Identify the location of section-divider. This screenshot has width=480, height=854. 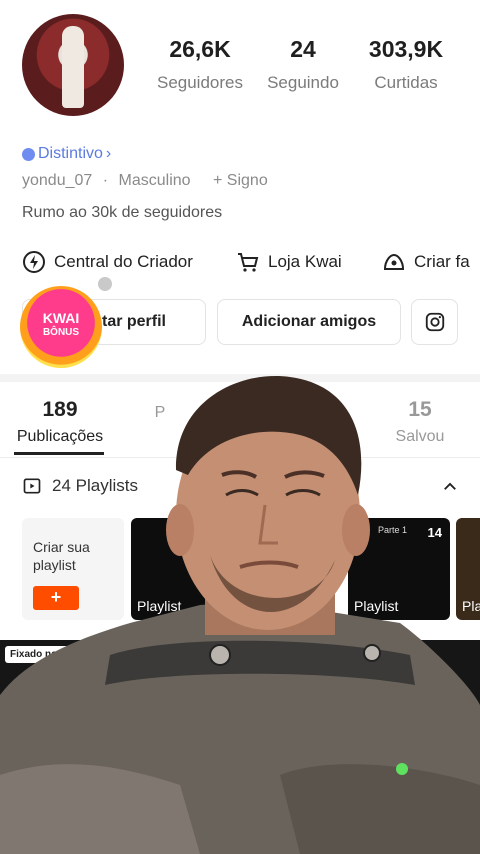
(240, 378).